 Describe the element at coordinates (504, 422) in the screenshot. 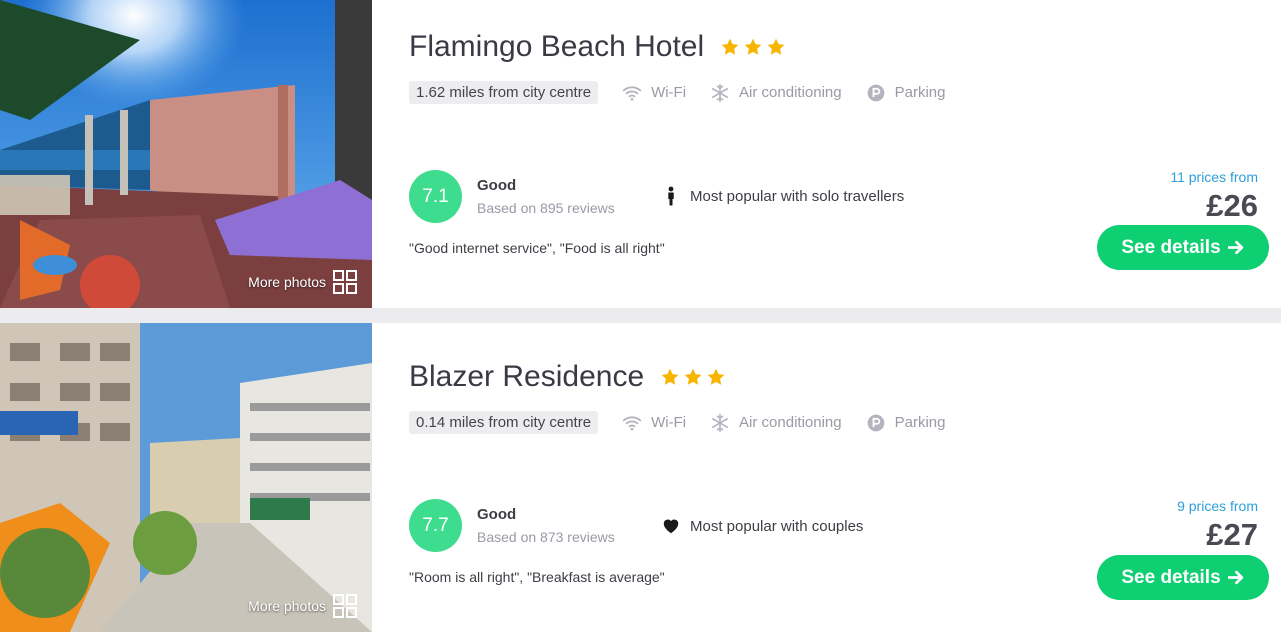

I see `distance-badge: 0.14 miles from city centre` at that location.